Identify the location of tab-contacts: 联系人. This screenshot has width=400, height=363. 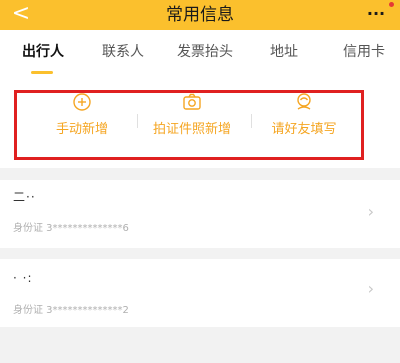
(123, 55).